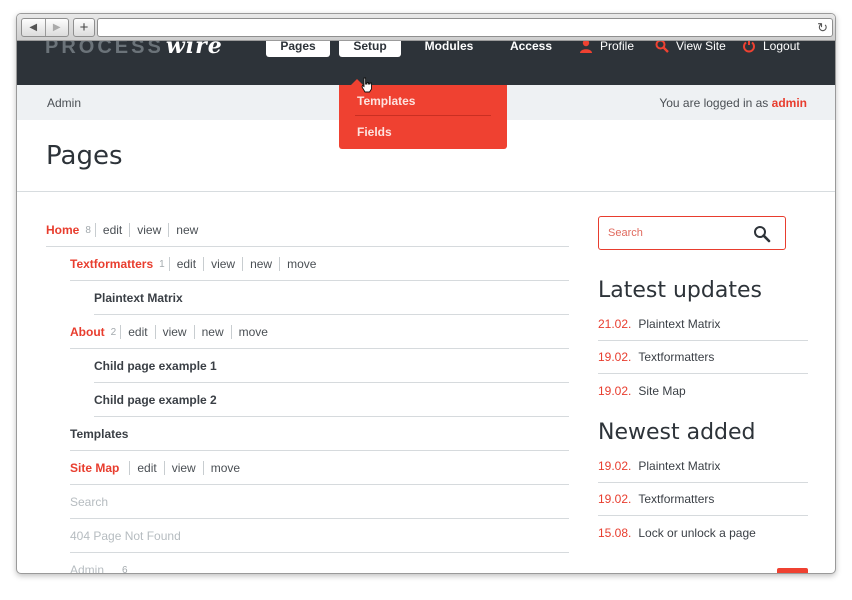 The height and width of the screenshot is (600, 852). I want to click on nav-pages-label: Pages, so click(298, 47).